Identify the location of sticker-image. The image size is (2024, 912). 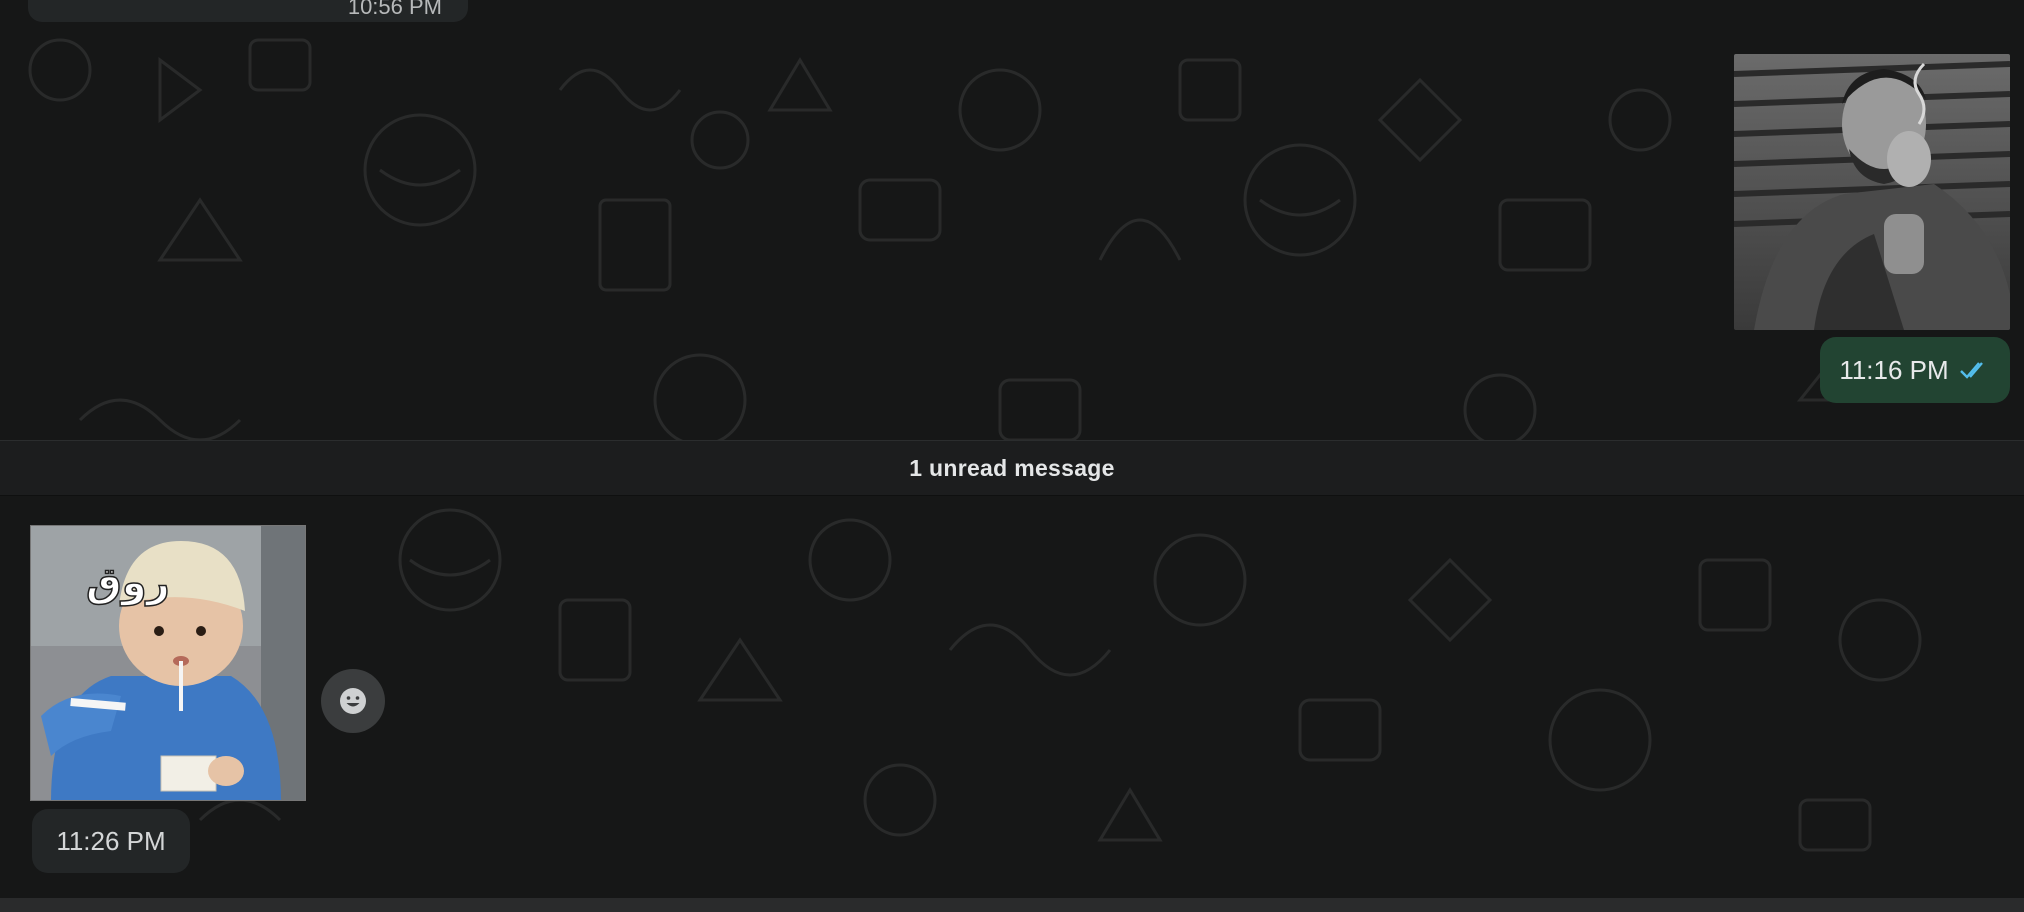
(1872, 192).